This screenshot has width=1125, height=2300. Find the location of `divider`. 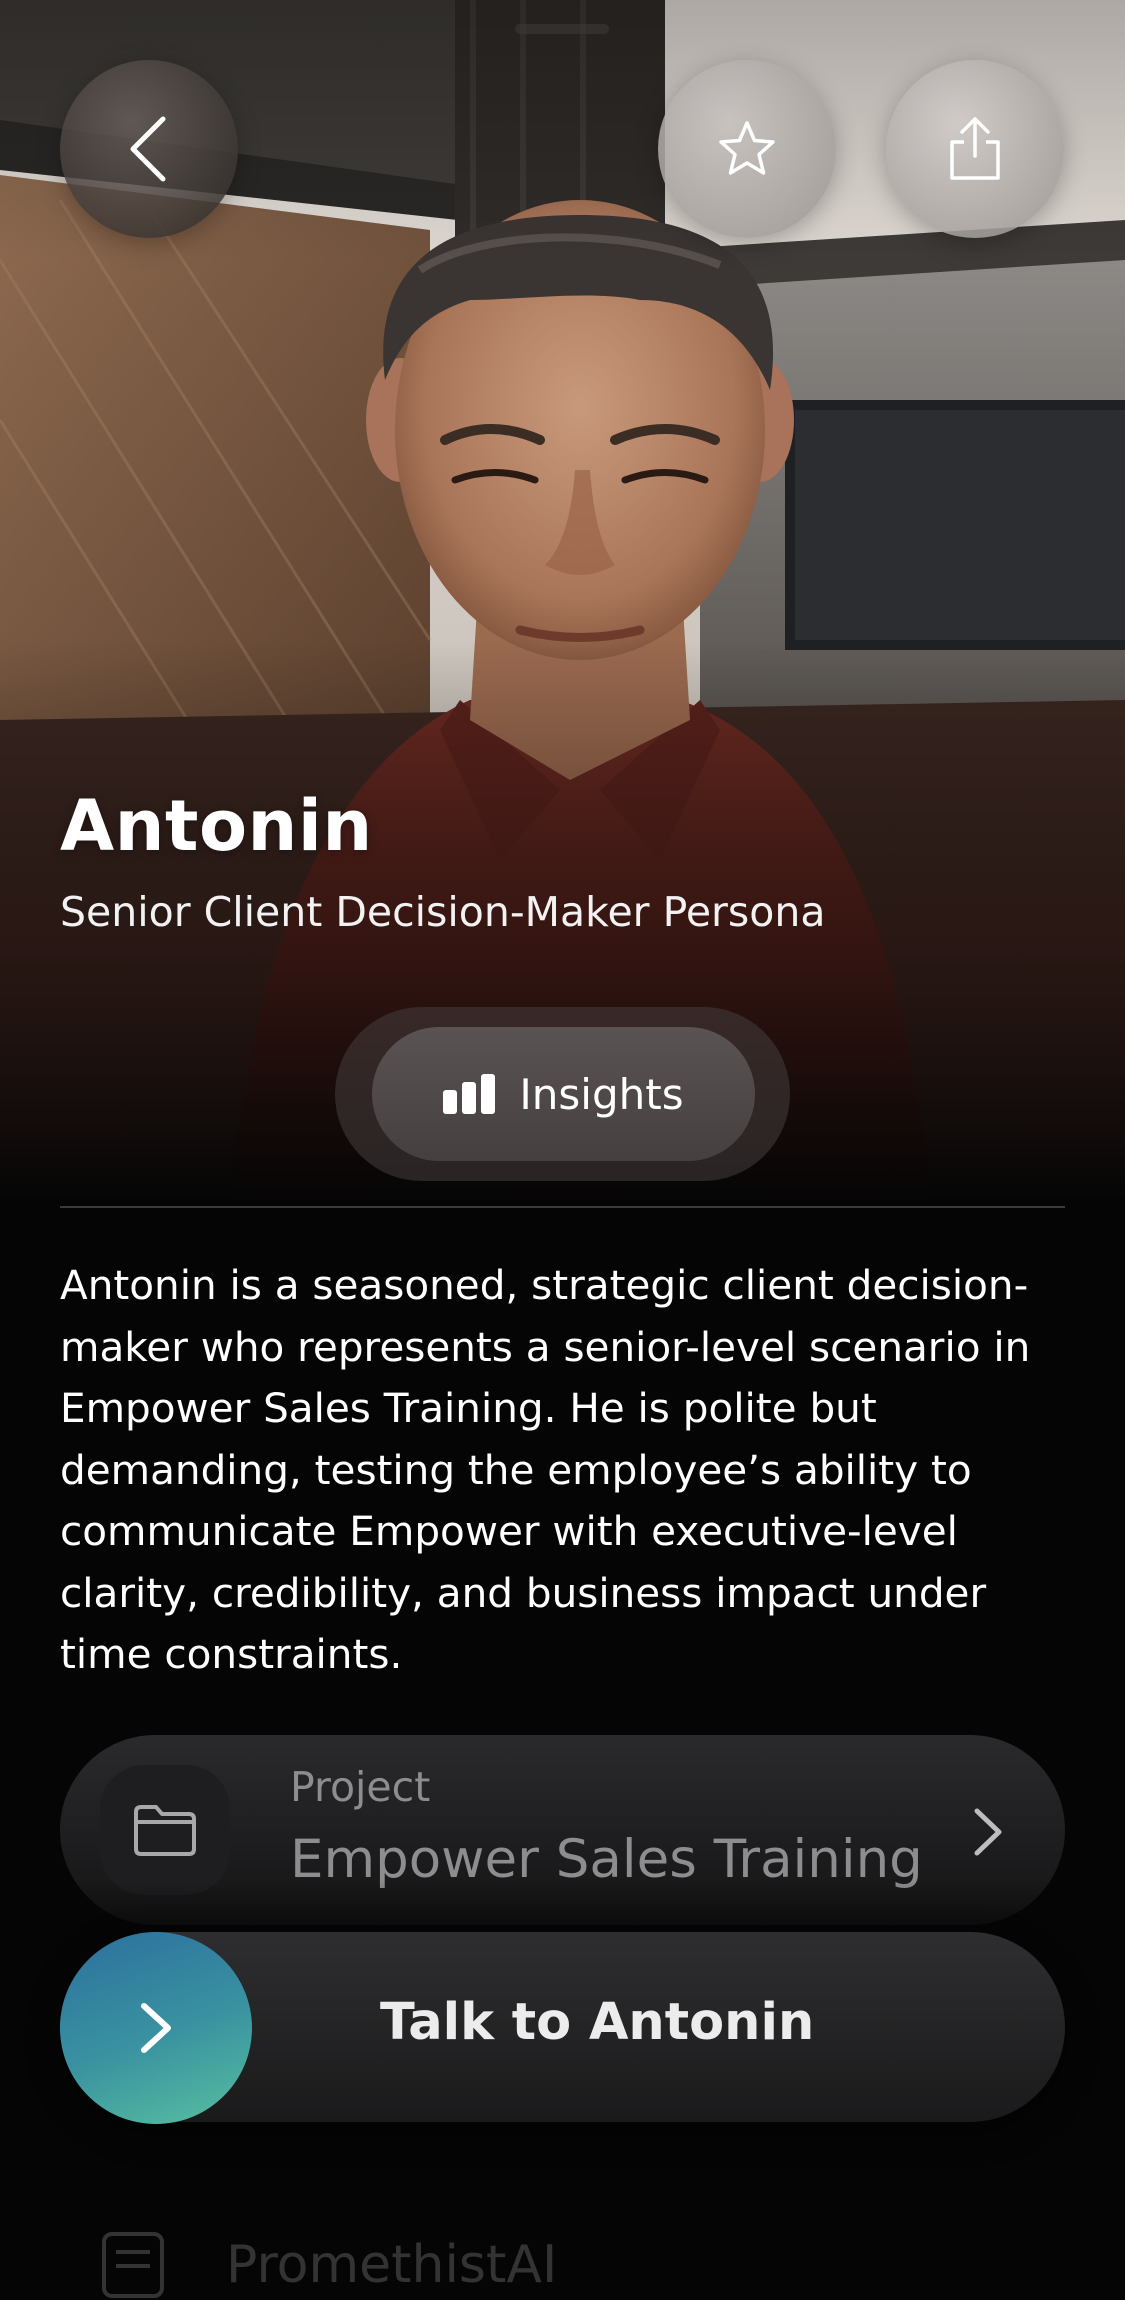

divider is located at coordinates (562, 1207).